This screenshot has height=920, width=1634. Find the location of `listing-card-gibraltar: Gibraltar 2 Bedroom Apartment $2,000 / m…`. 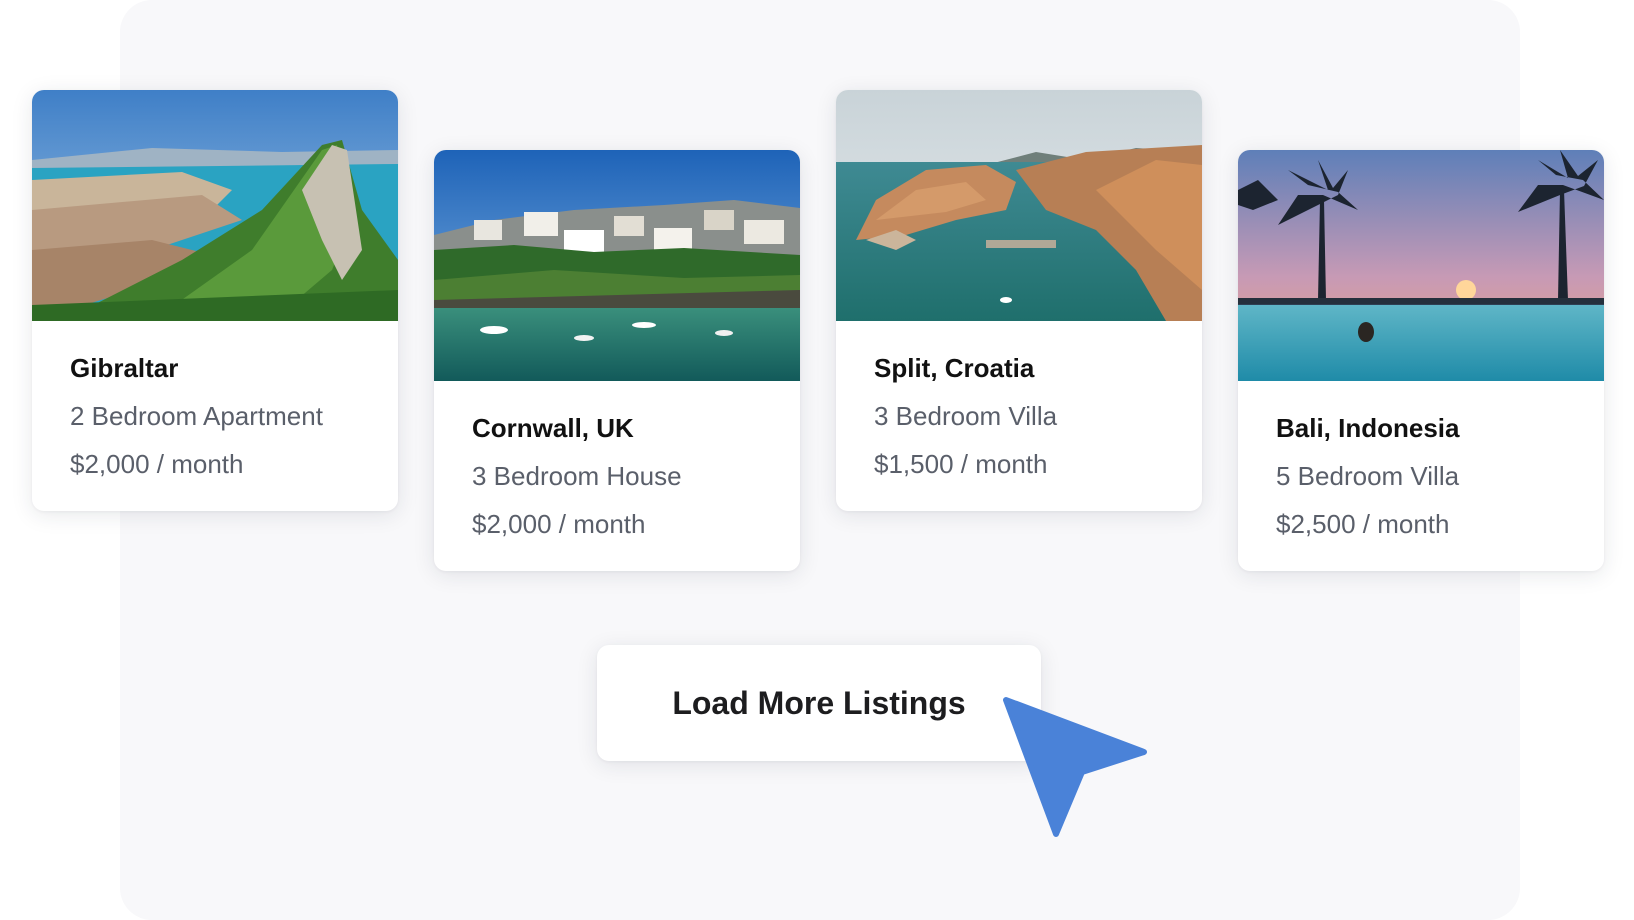

listing-card-gibraltar: Gibraltar 2 Bedroom Apartment $2,000 / m… is located at coordinates (215, 300).